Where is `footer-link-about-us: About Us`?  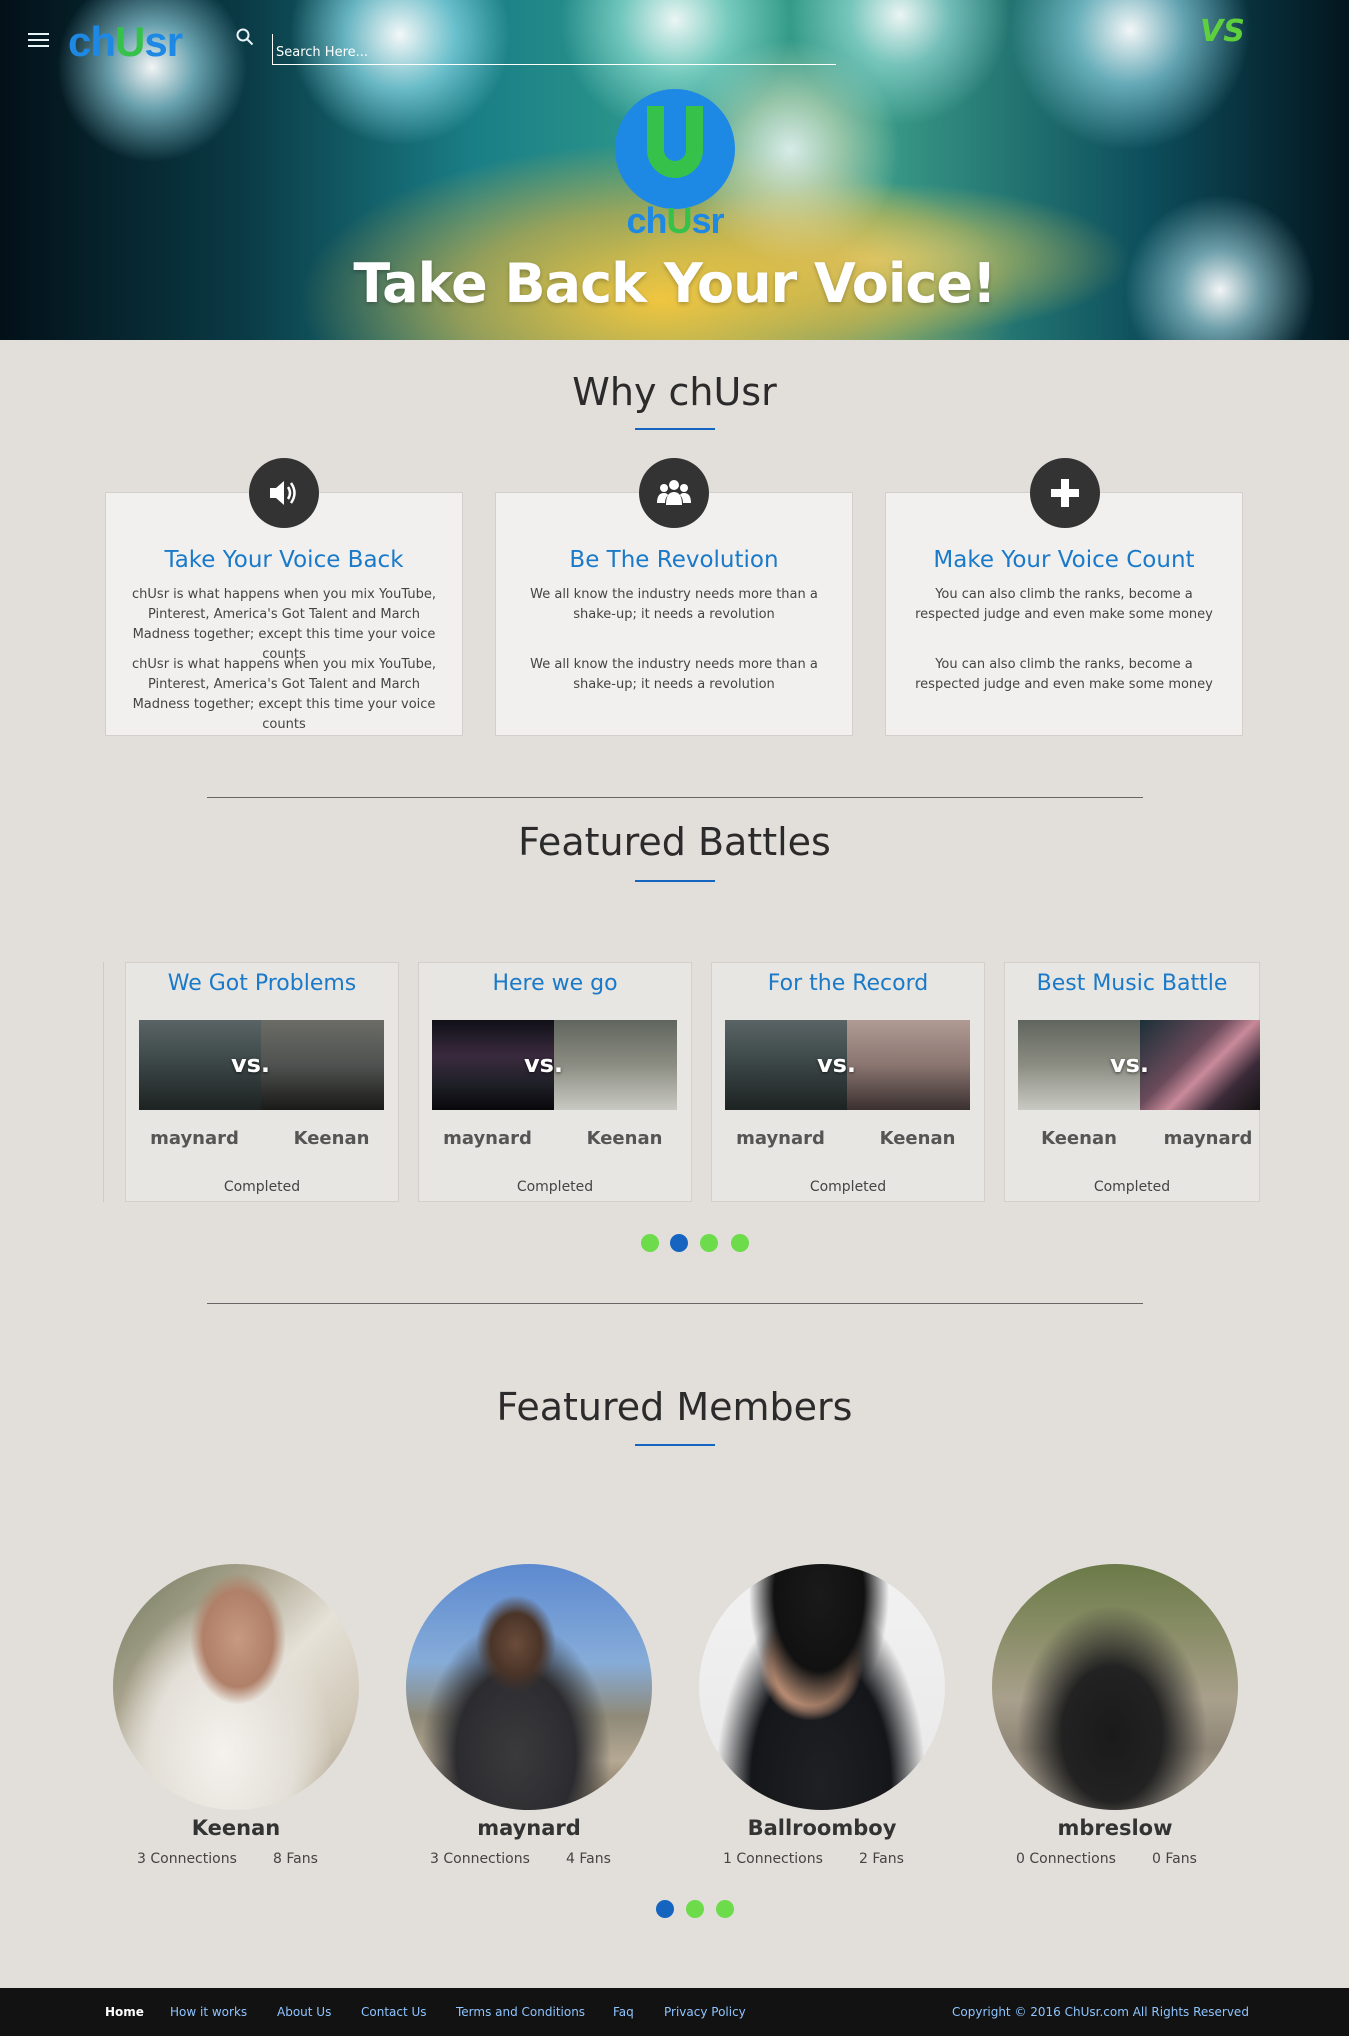
footer-link-about-us: About Us is located at coordinates (304, 2012).